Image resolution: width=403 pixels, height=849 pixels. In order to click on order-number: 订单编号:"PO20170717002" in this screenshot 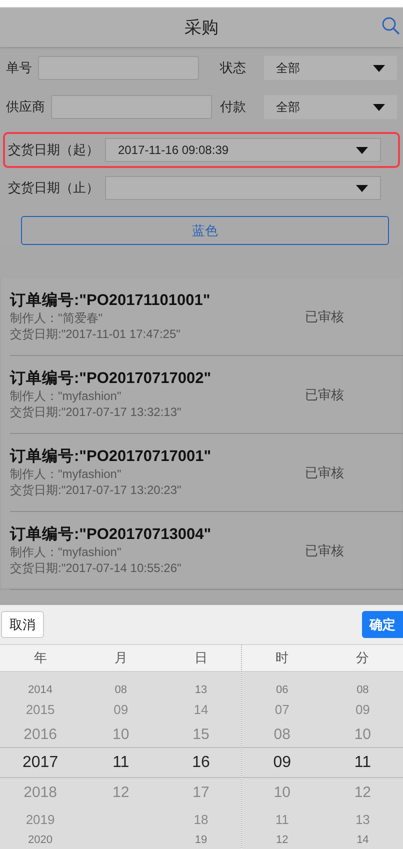, I will do `click(111, 378)`.